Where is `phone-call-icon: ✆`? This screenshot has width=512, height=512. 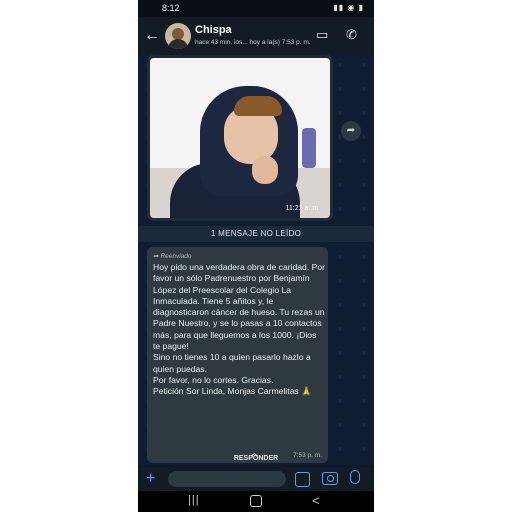 phone-call-icon: ✆ is located at coordinates (351, 35).